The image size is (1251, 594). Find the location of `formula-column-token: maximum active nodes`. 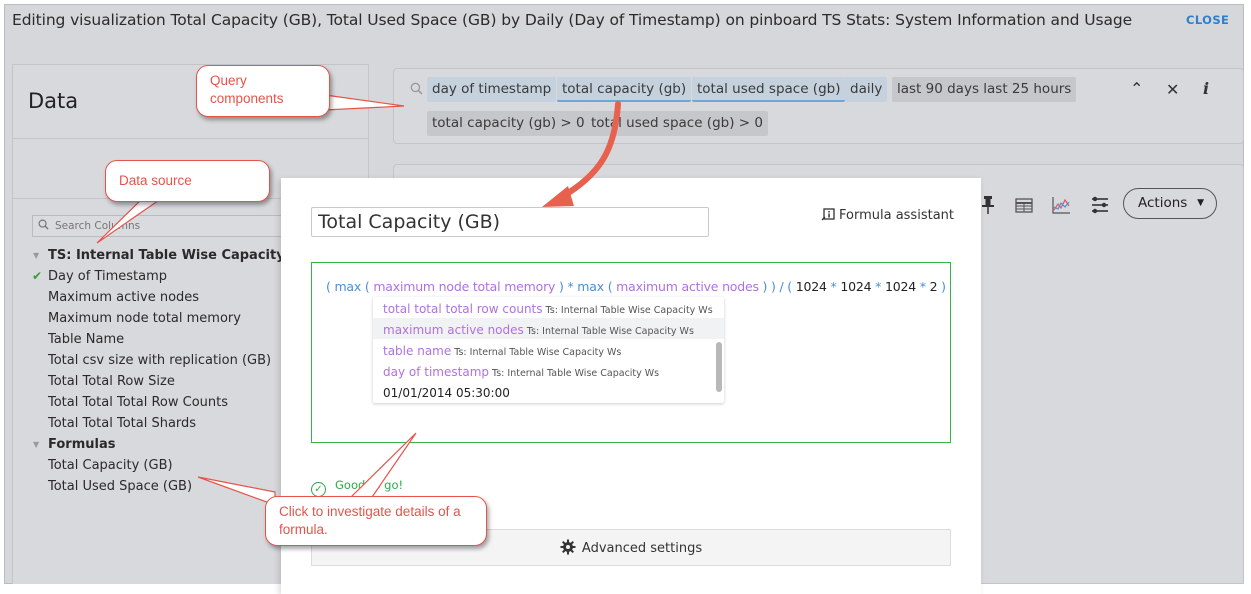

formula-column-token: maximum active nodes is located at coordinates (687, 286).